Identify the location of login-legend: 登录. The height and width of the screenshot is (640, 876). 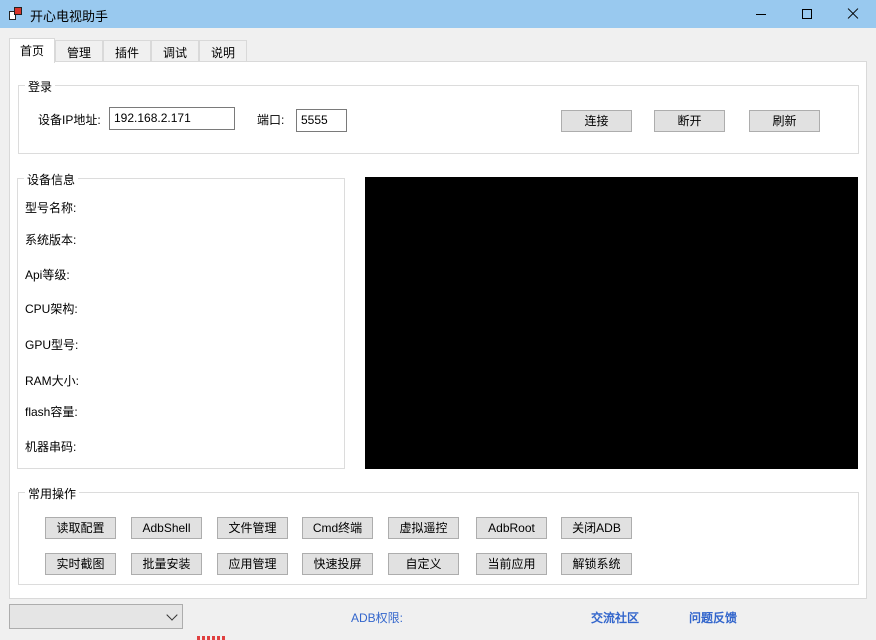
(40, 86).